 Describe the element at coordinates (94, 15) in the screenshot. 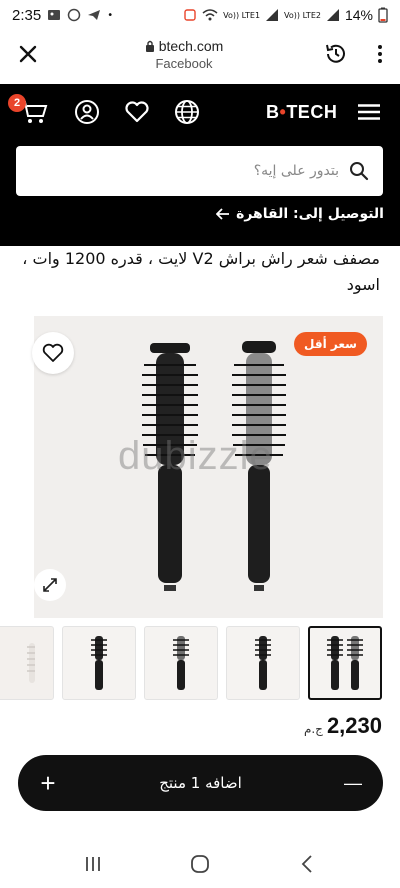

I see `telegram-icon` at that location.